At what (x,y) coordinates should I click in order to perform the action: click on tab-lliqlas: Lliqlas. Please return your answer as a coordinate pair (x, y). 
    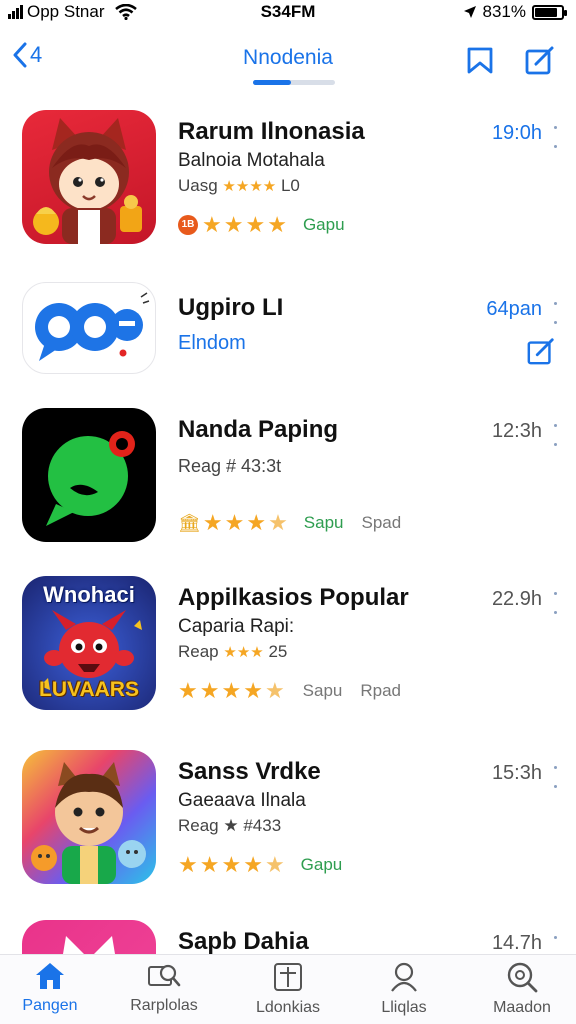
    Looking at the image, I should click on (404, 989).